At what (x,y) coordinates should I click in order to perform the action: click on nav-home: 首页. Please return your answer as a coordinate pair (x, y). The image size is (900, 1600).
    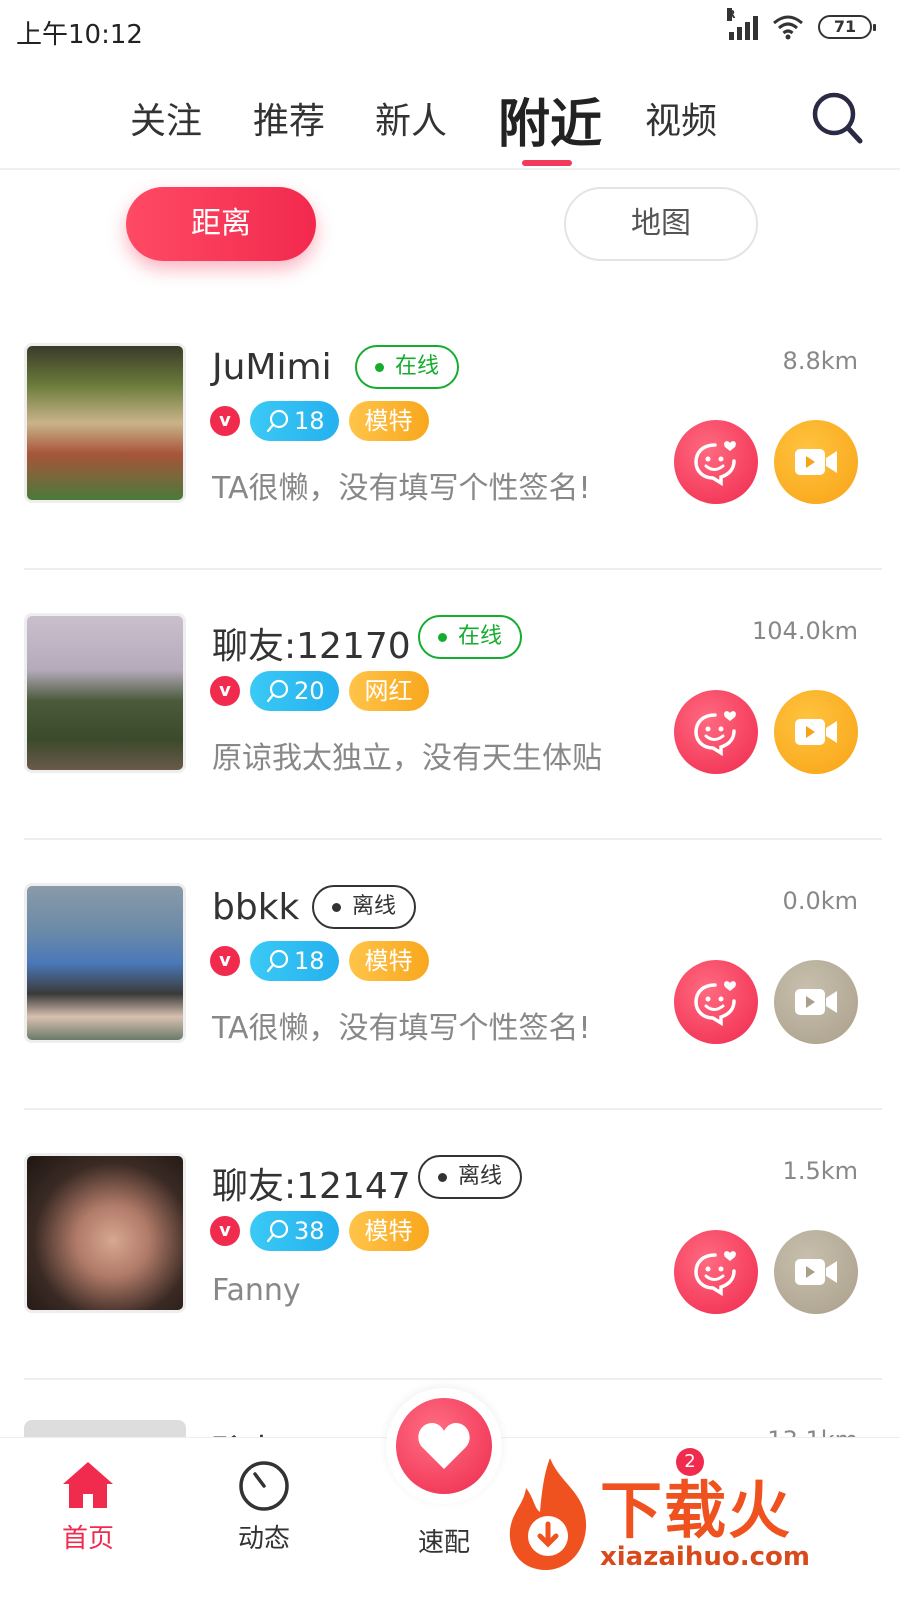
    Looking at the image, I should click on (88, 1505).